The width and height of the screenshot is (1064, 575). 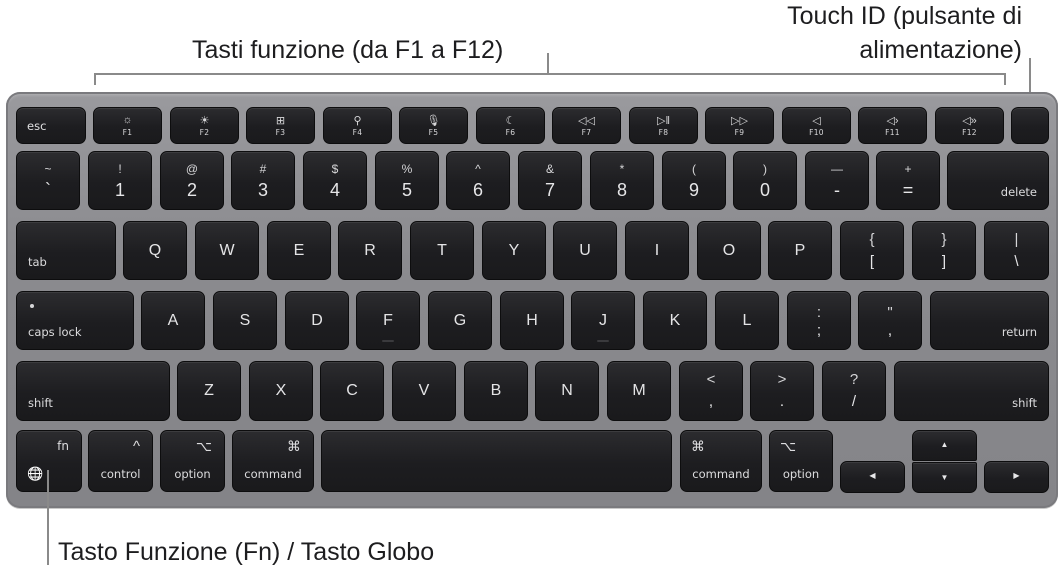 I want to click on arrow-up-icon: ▲, so click(x=944, y=444).